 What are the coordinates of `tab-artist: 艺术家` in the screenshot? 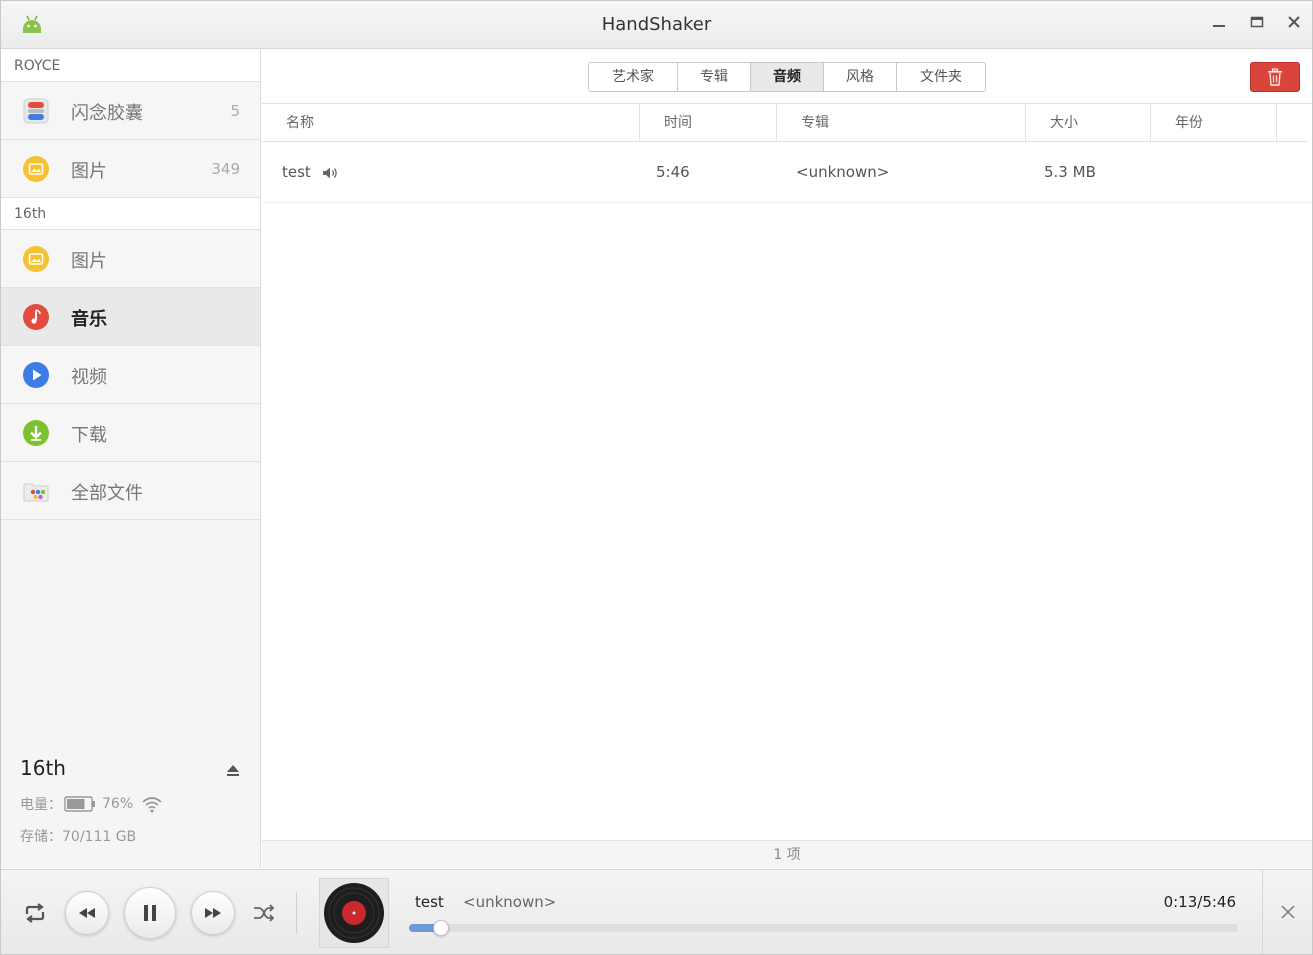 It's located at (633, 77).